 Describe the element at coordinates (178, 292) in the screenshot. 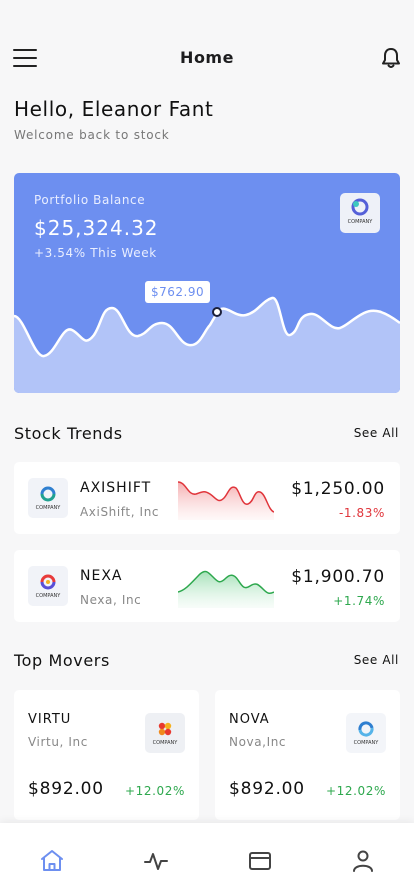

I see `chart-tooltip: $762.90` at that location.